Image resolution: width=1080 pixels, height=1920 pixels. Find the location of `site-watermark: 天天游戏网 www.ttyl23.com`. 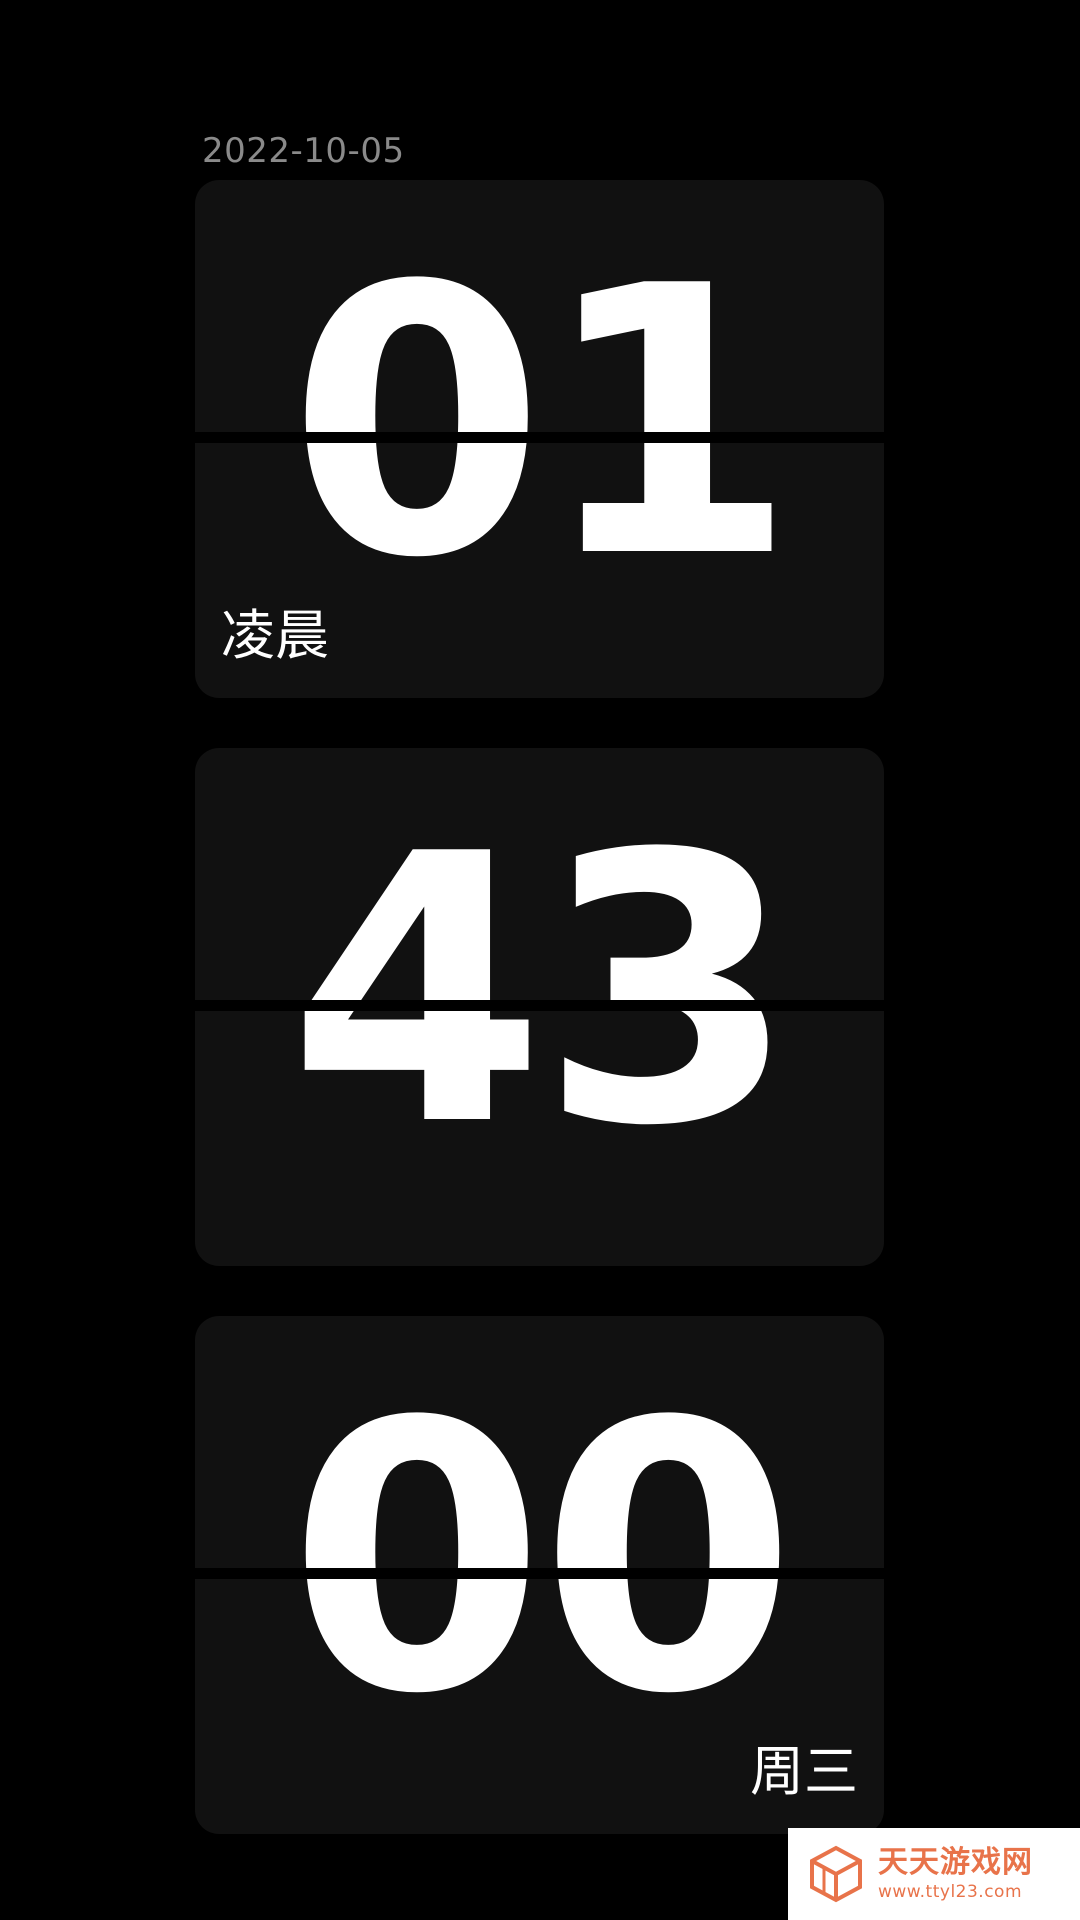

site-watermark: 天天游戏网 www.ttyl23.com is located at coordinates (934, 1874).